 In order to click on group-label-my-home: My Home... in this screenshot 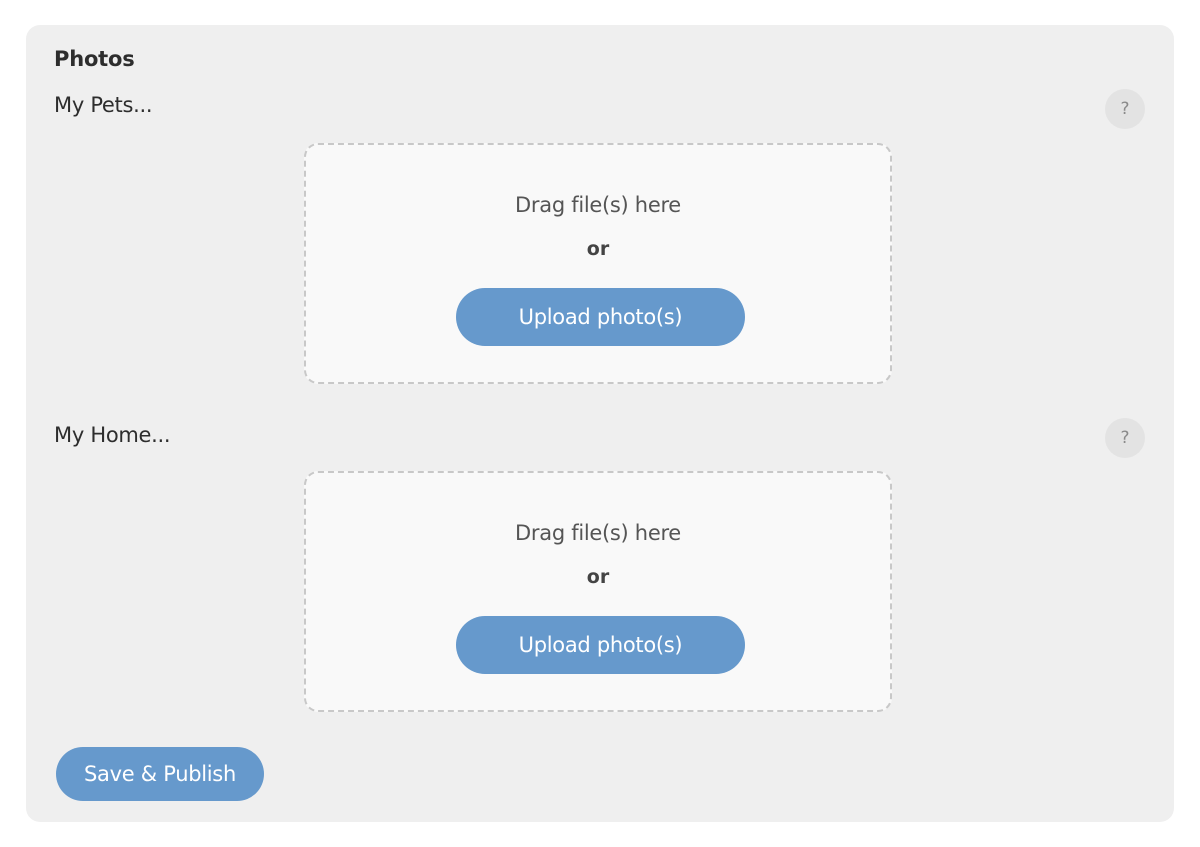, I will do `click(112, 435)`.